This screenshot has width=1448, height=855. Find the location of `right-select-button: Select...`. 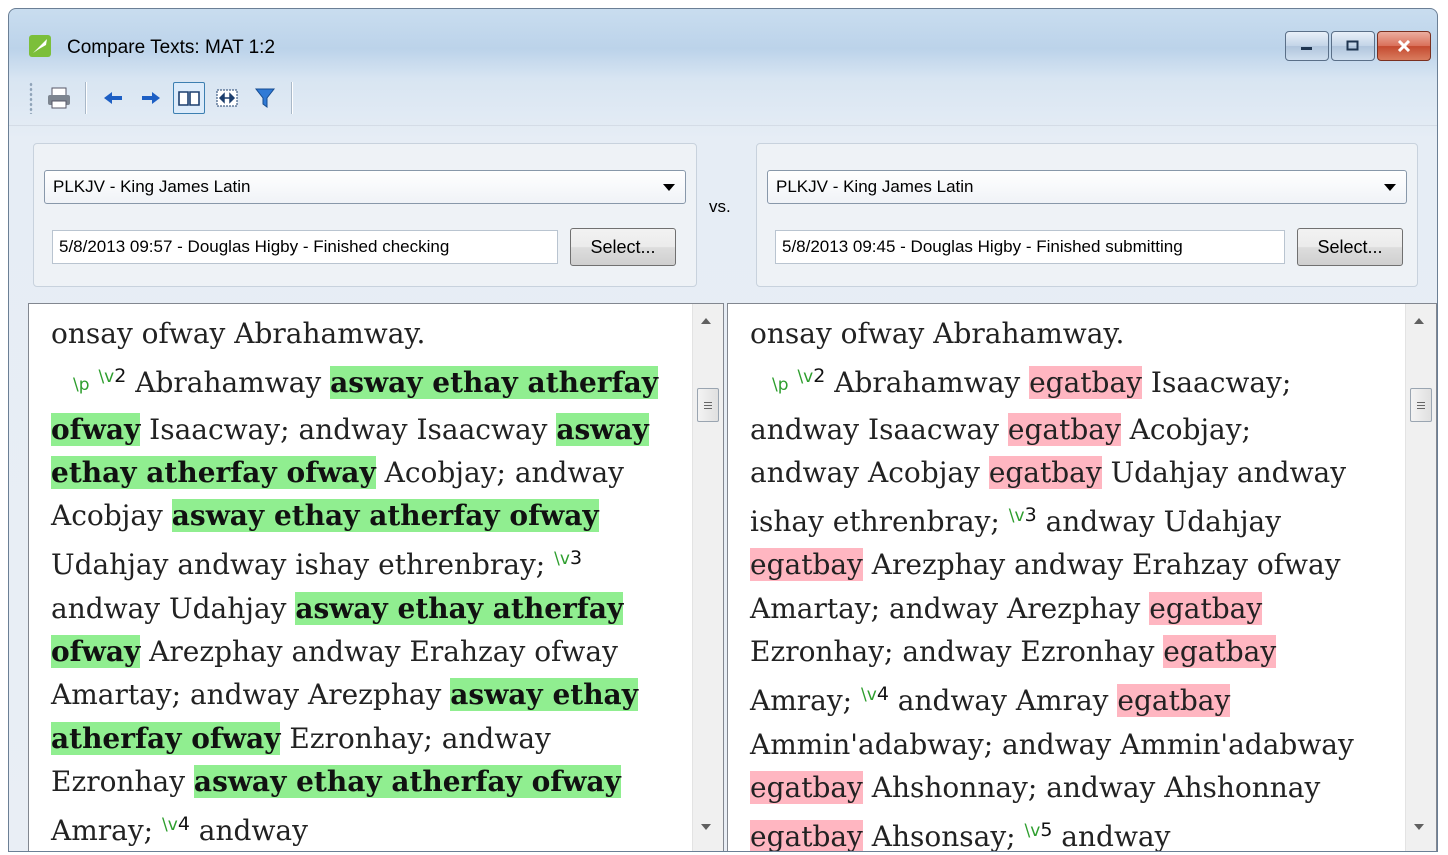

right-select-button: Select... is located at coordinates (1350, 247).